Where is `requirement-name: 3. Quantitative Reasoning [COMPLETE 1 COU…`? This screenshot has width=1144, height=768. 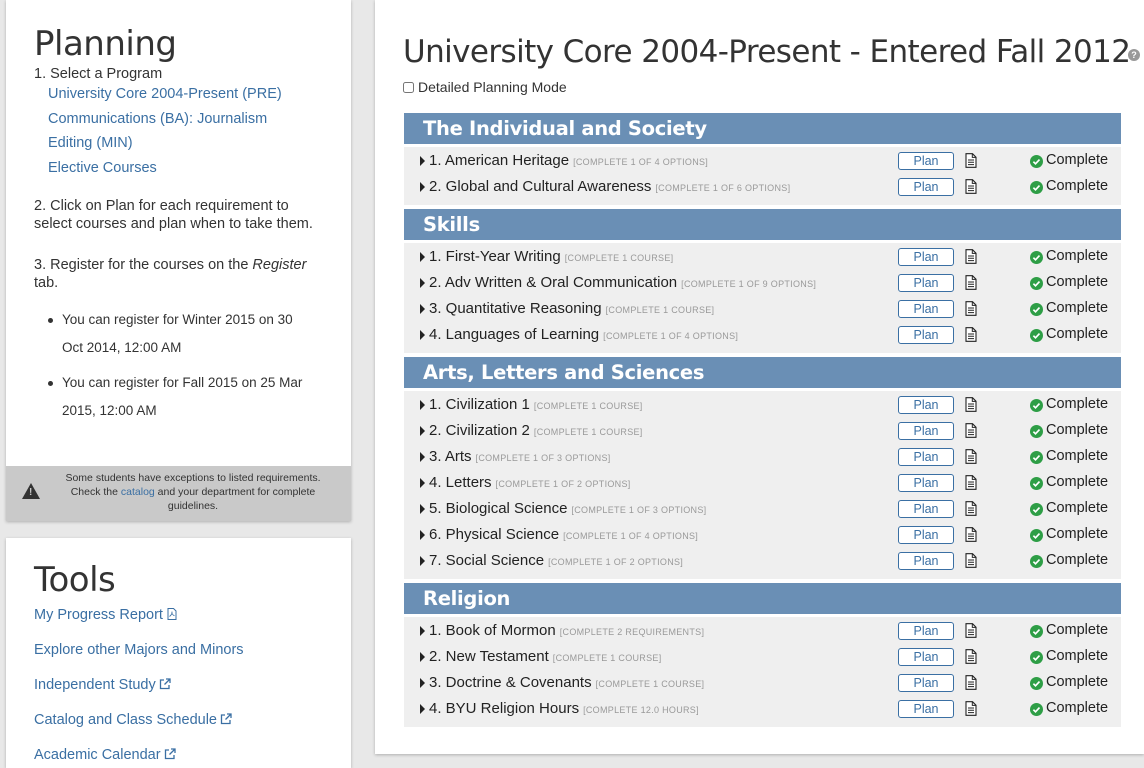
requirement-name: 3. Quantitative Reasoning [COMPLETE 1 COU… is located at coordinates (571, 308).